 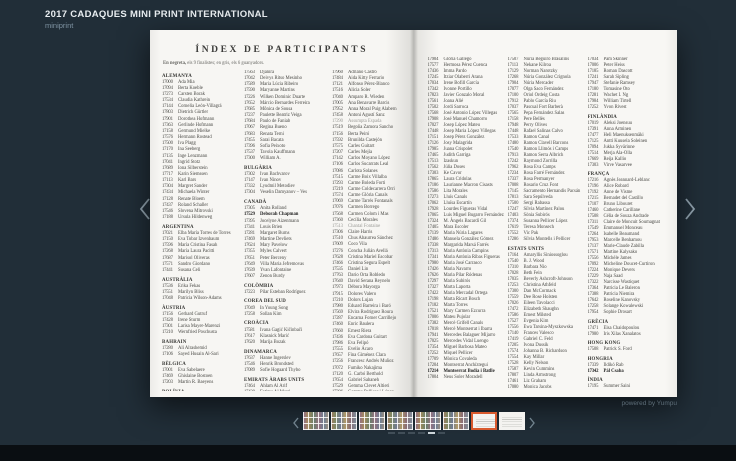 I want to click on thumbnails-scroll-right-button, so click(x=532, y=423).